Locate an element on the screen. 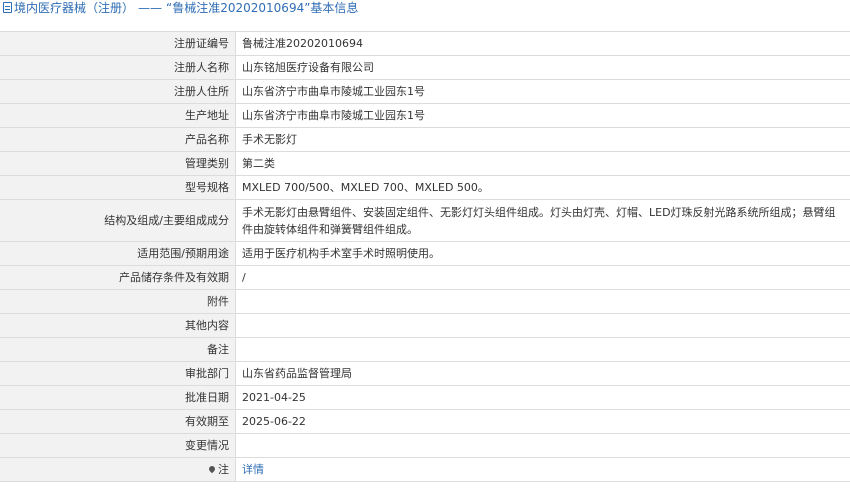  title-category: 境内医疗器械（注册） is located at coordinates (74, 8).